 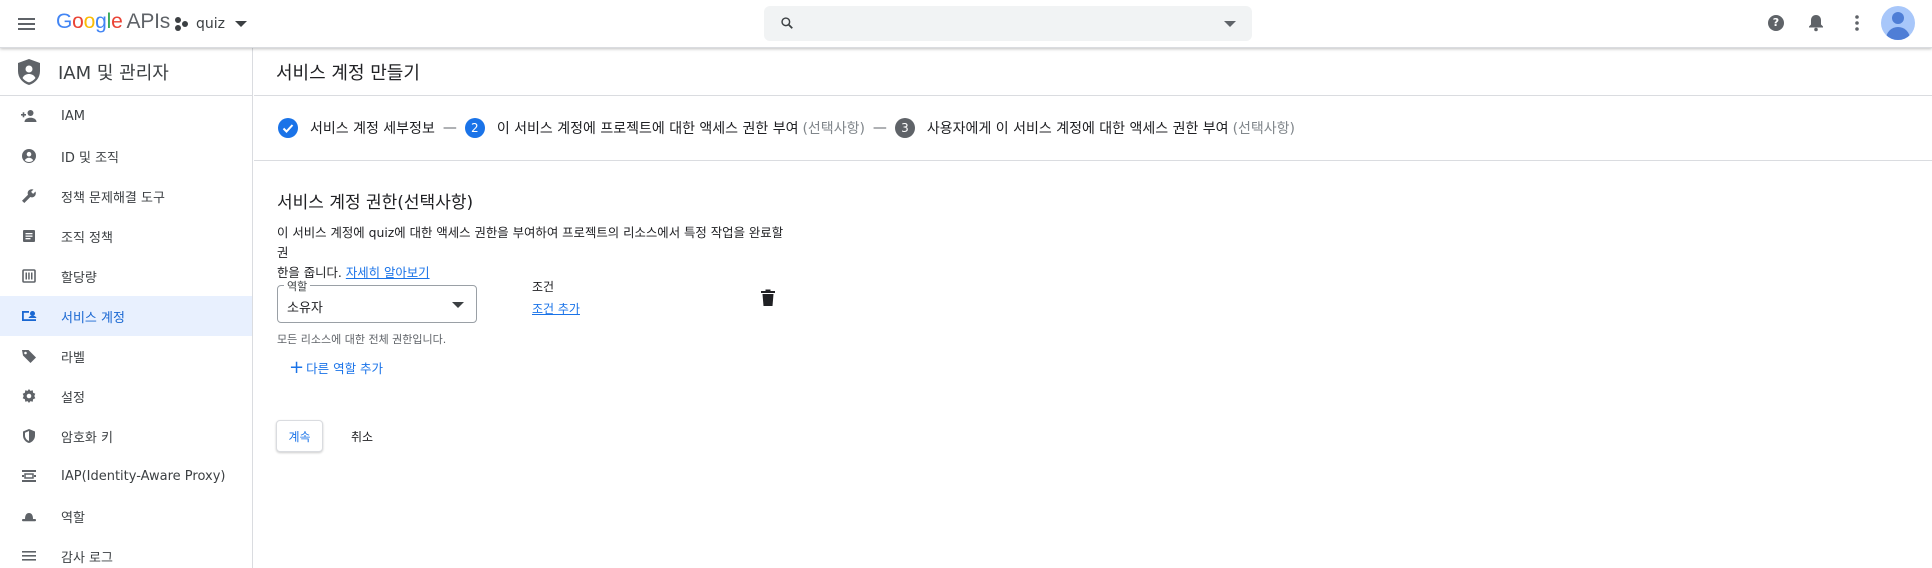 I want to click on project-selector: quiz, so click(x=211, y=24).